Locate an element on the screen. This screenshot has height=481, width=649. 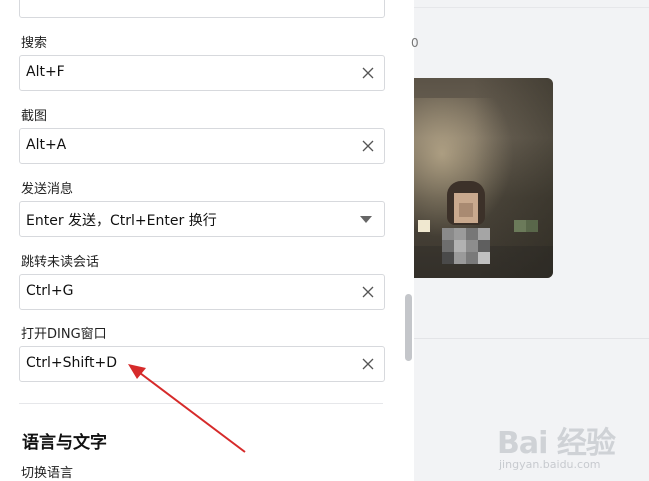
watermark-main: Bai 经验 is located at coordinates (556, 443).